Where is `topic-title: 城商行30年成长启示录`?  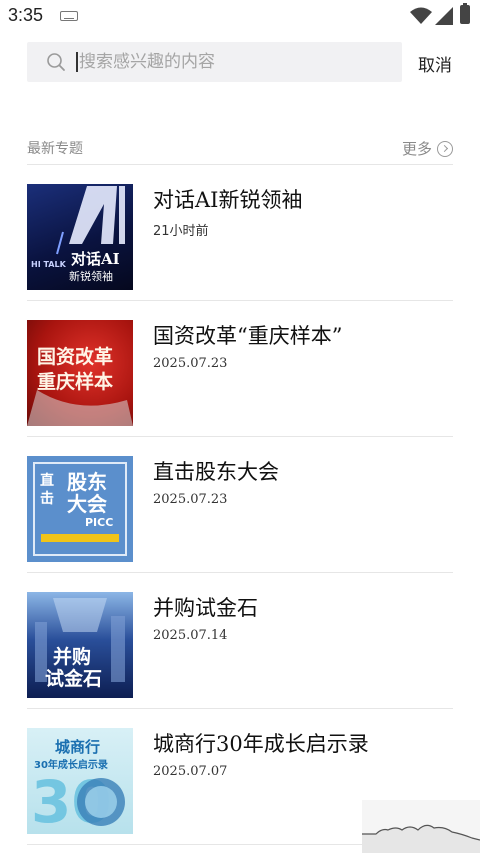 topic-title: 城商行30年成长启示录 is located at coordinates (261, 744).